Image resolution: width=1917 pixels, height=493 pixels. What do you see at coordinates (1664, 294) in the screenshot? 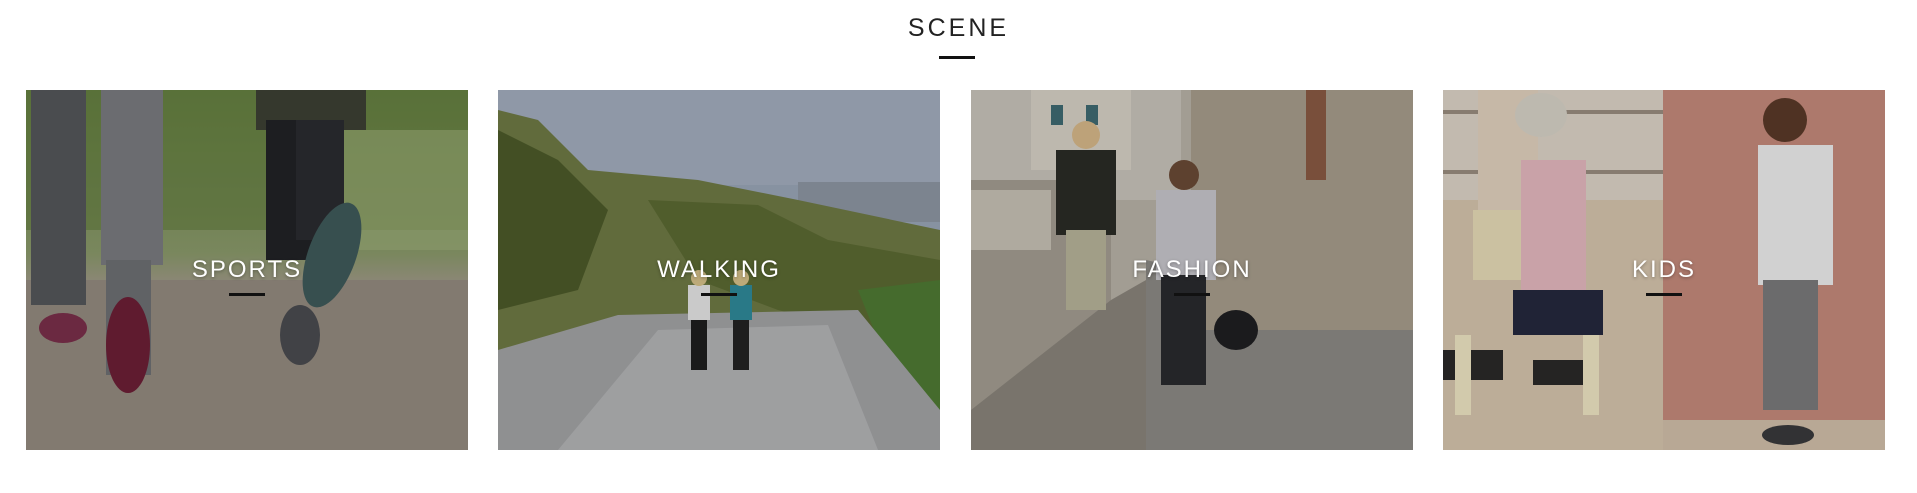
I see `card-underline-kids` at bounding box center [1664, 294].